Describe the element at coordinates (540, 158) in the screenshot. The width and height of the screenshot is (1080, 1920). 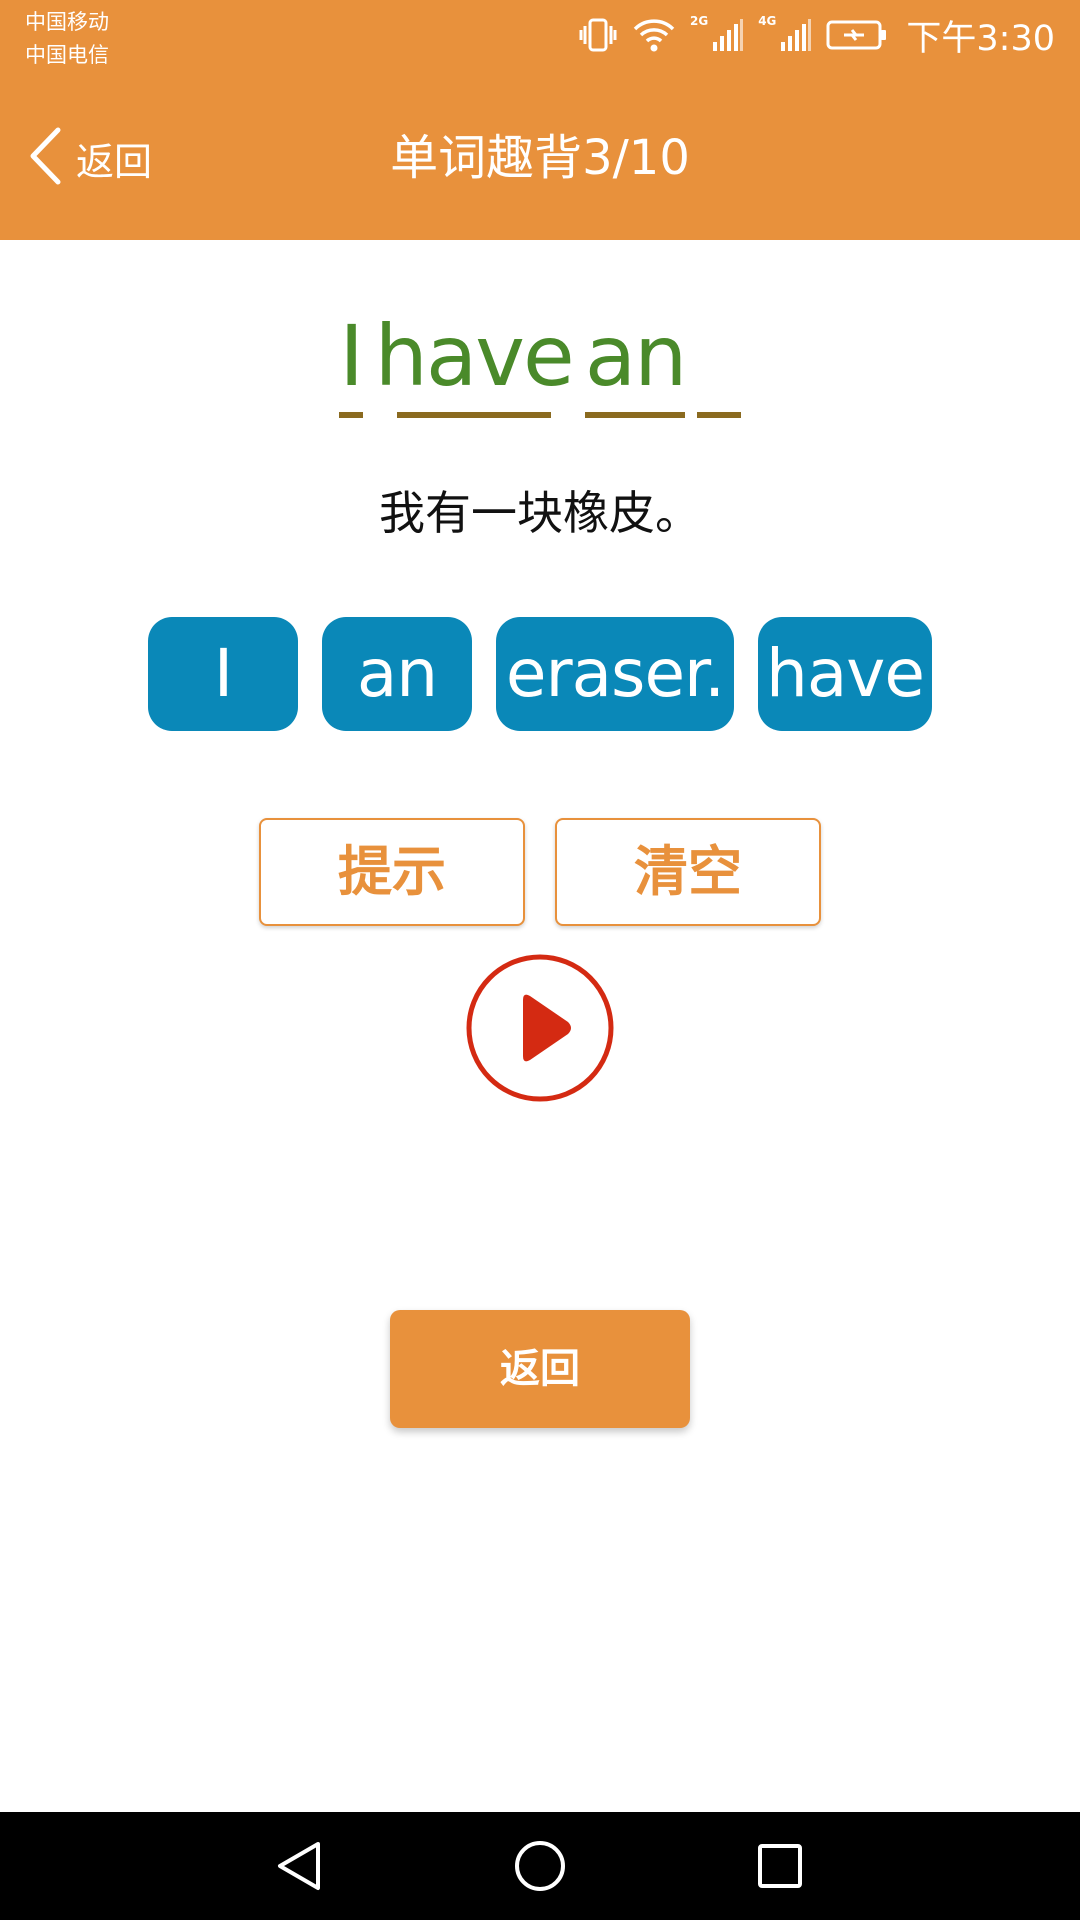
I see `page-title: 单词趣背3/10` at that location.